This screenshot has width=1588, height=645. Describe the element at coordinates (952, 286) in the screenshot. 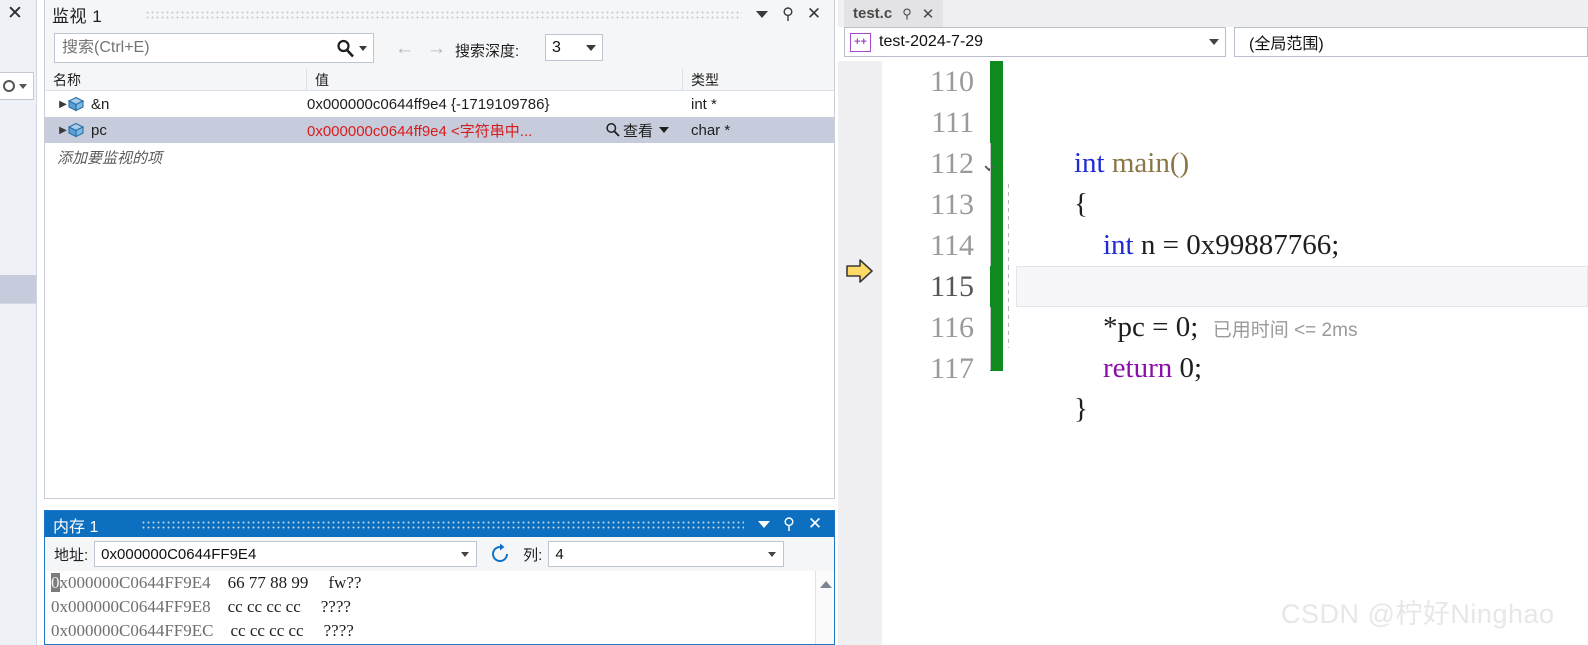

I see `line-number-current: 115` at that location.